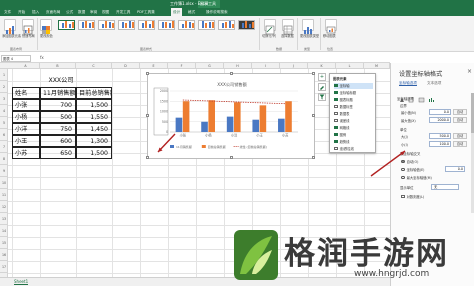  I want to click on watermark: 格润手游网 www.hngrjd.com, so click(350, 257).